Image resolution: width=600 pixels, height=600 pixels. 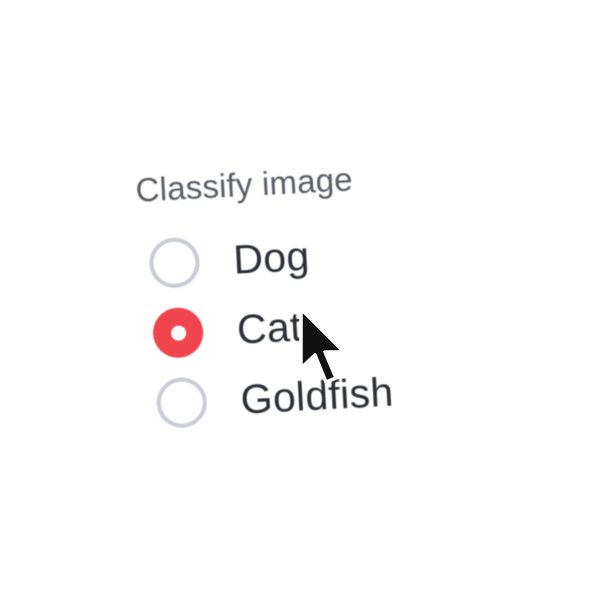 What do you see at coordinates (317, 395) in the screenshot?
I see `radio-option-label-goldfish: Goldfish` at bounding box center [317, 395].